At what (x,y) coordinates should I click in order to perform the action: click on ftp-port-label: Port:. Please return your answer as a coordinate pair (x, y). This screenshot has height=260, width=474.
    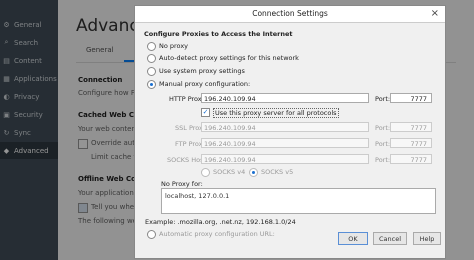
    Looking at the image, I should click on (383, 144).